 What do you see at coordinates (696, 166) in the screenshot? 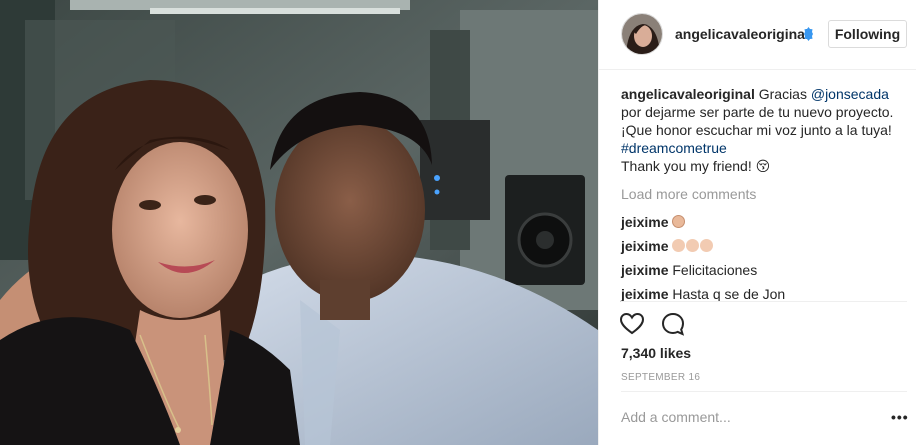
I see `caption-text-3: Thank you my friend! 😚` at bounding box center [696, 166].